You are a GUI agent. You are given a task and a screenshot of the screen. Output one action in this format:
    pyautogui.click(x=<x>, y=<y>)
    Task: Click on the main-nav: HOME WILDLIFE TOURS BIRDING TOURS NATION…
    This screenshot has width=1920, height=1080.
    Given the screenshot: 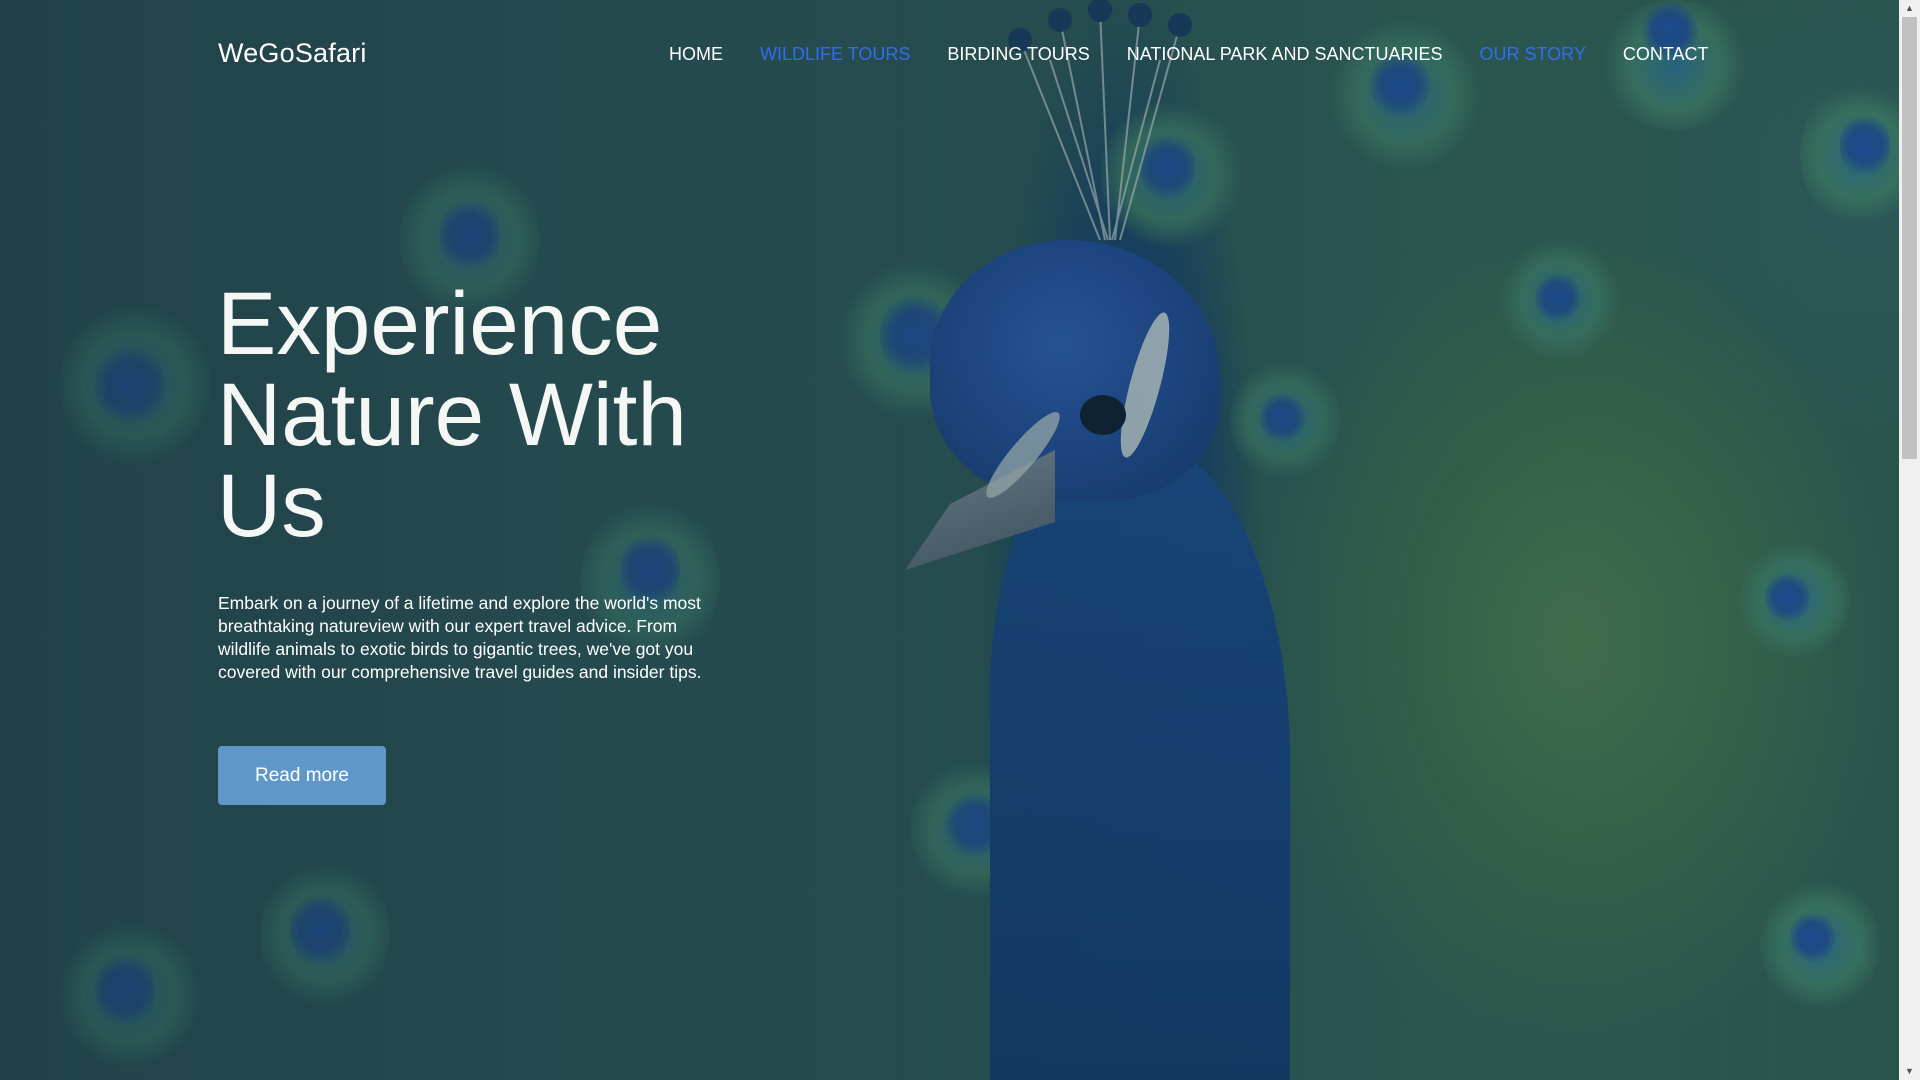 What is the action you would take?
    pyautogui.click(x=1189, y=54)
    